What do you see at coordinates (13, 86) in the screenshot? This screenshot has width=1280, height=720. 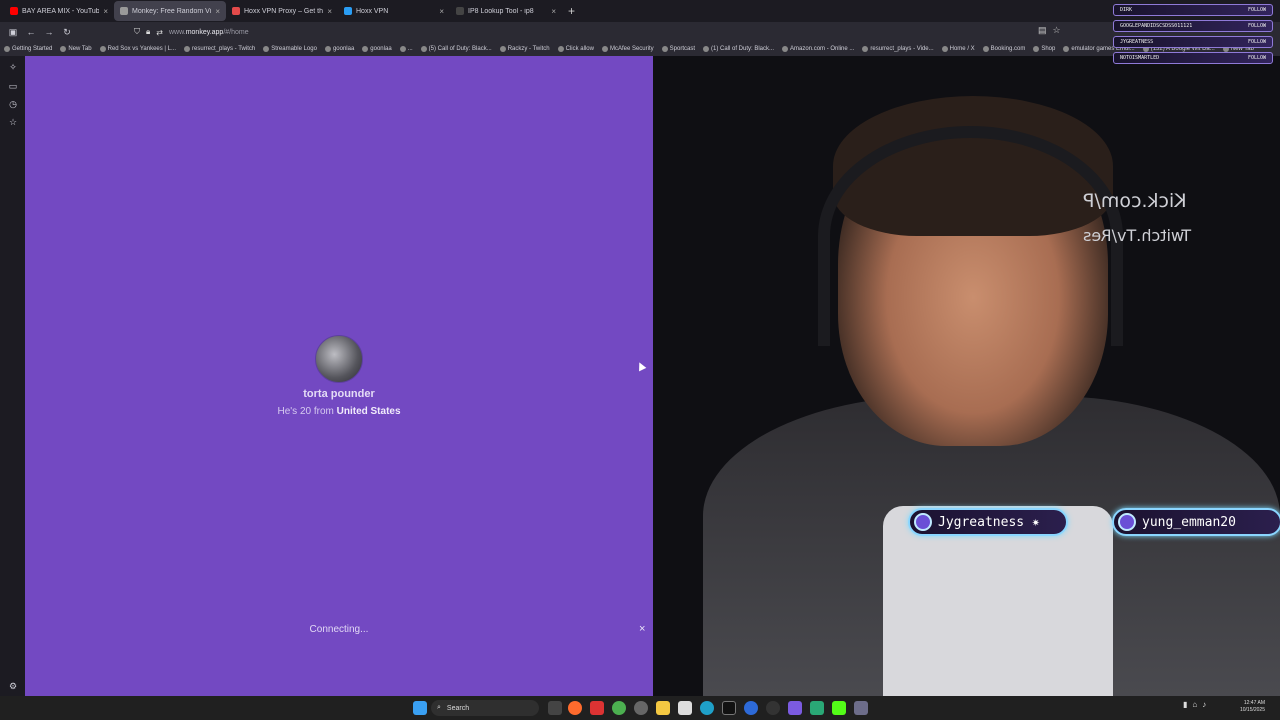 I see `synced-tabs-icon: ▭` at bounding box center [13, 86].